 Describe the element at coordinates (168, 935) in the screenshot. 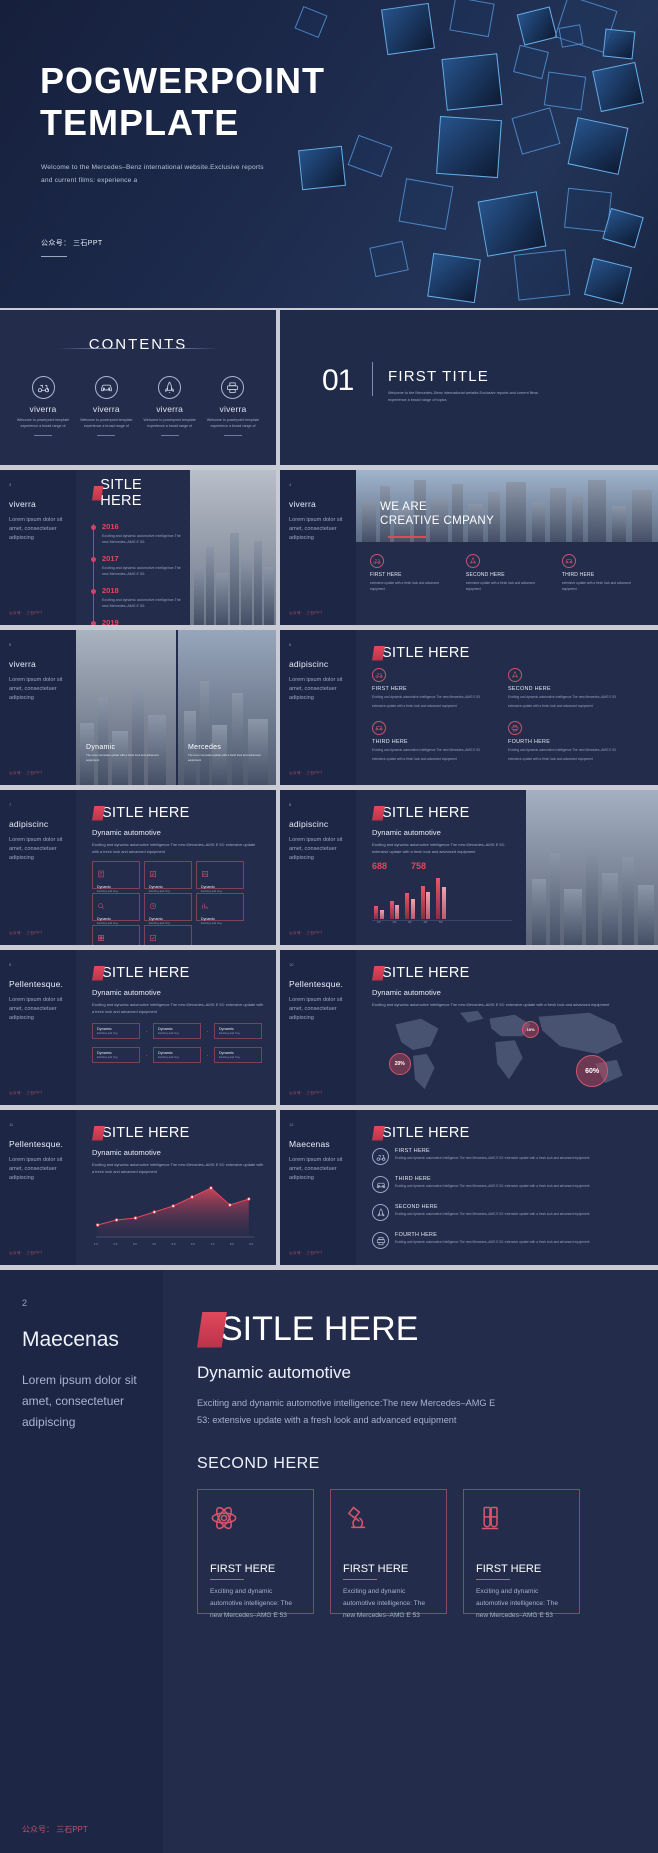

I see `card-8: DynamicExciting and Img` at that location.